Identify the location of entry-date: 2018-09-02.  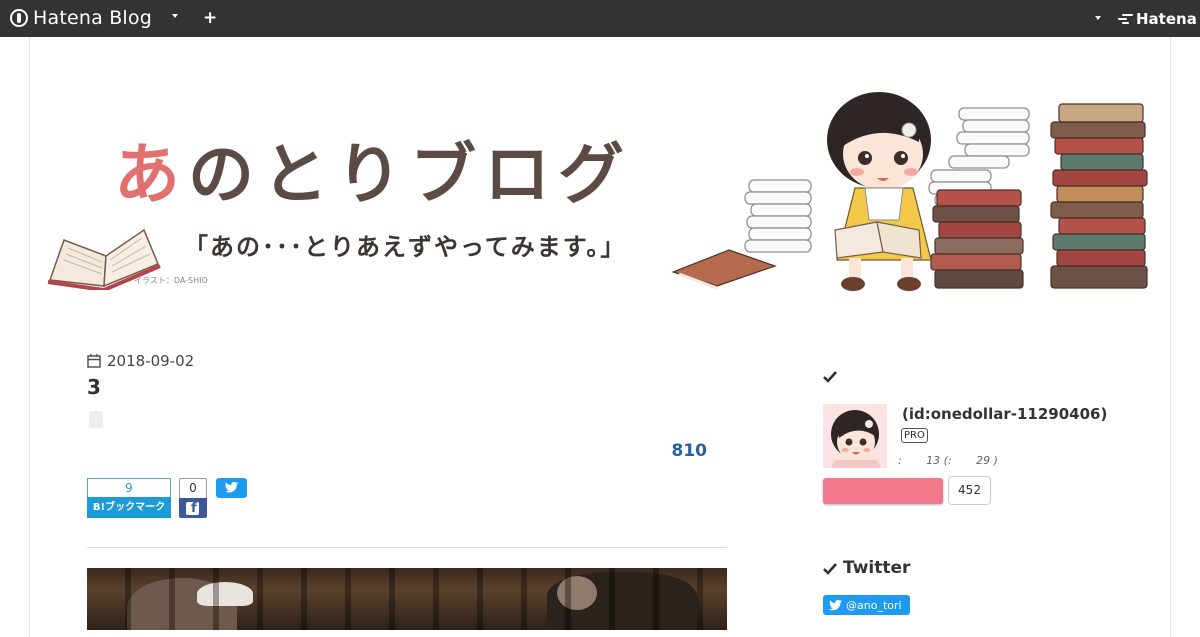
(140, 361).